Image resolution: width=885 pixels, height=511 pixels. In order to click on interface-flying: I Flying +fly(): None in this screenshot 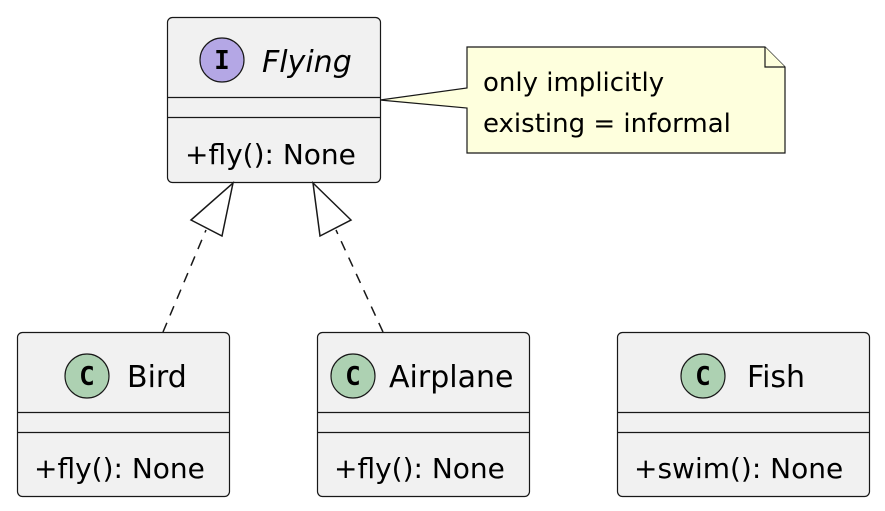, I will do `click(274, 100)`.